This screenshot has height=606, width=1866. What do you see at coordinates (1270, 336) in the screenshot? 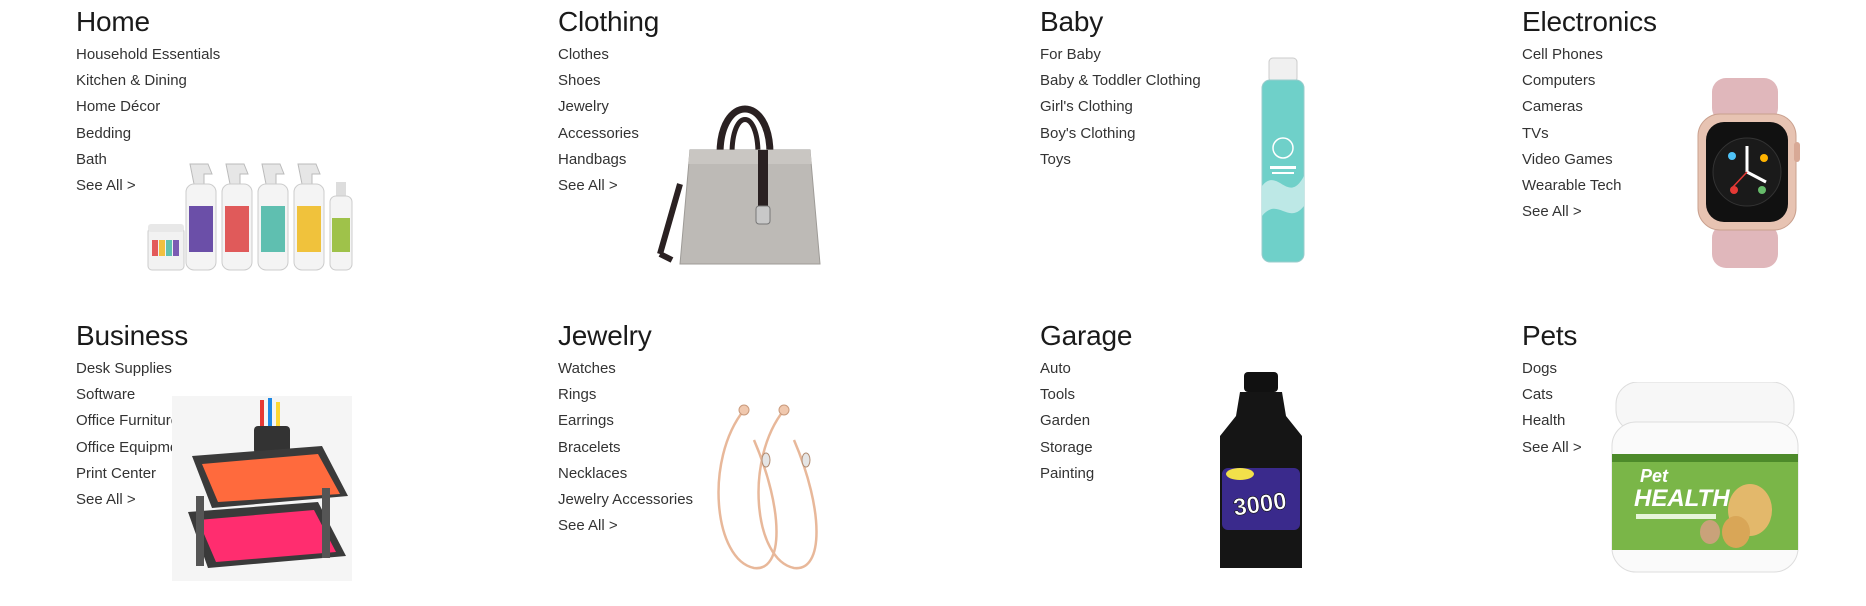
I see `category-title: Garage` at bounding box center [1270, 336].